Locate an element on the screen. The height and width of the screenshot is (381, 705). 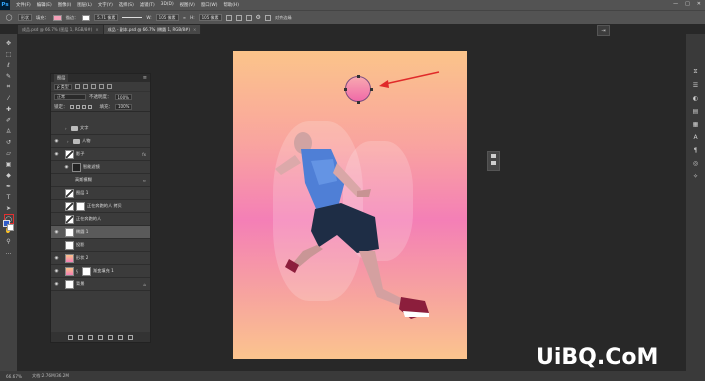
layer-row: ◉ 影子 fx is located at coordinates (100, 154).